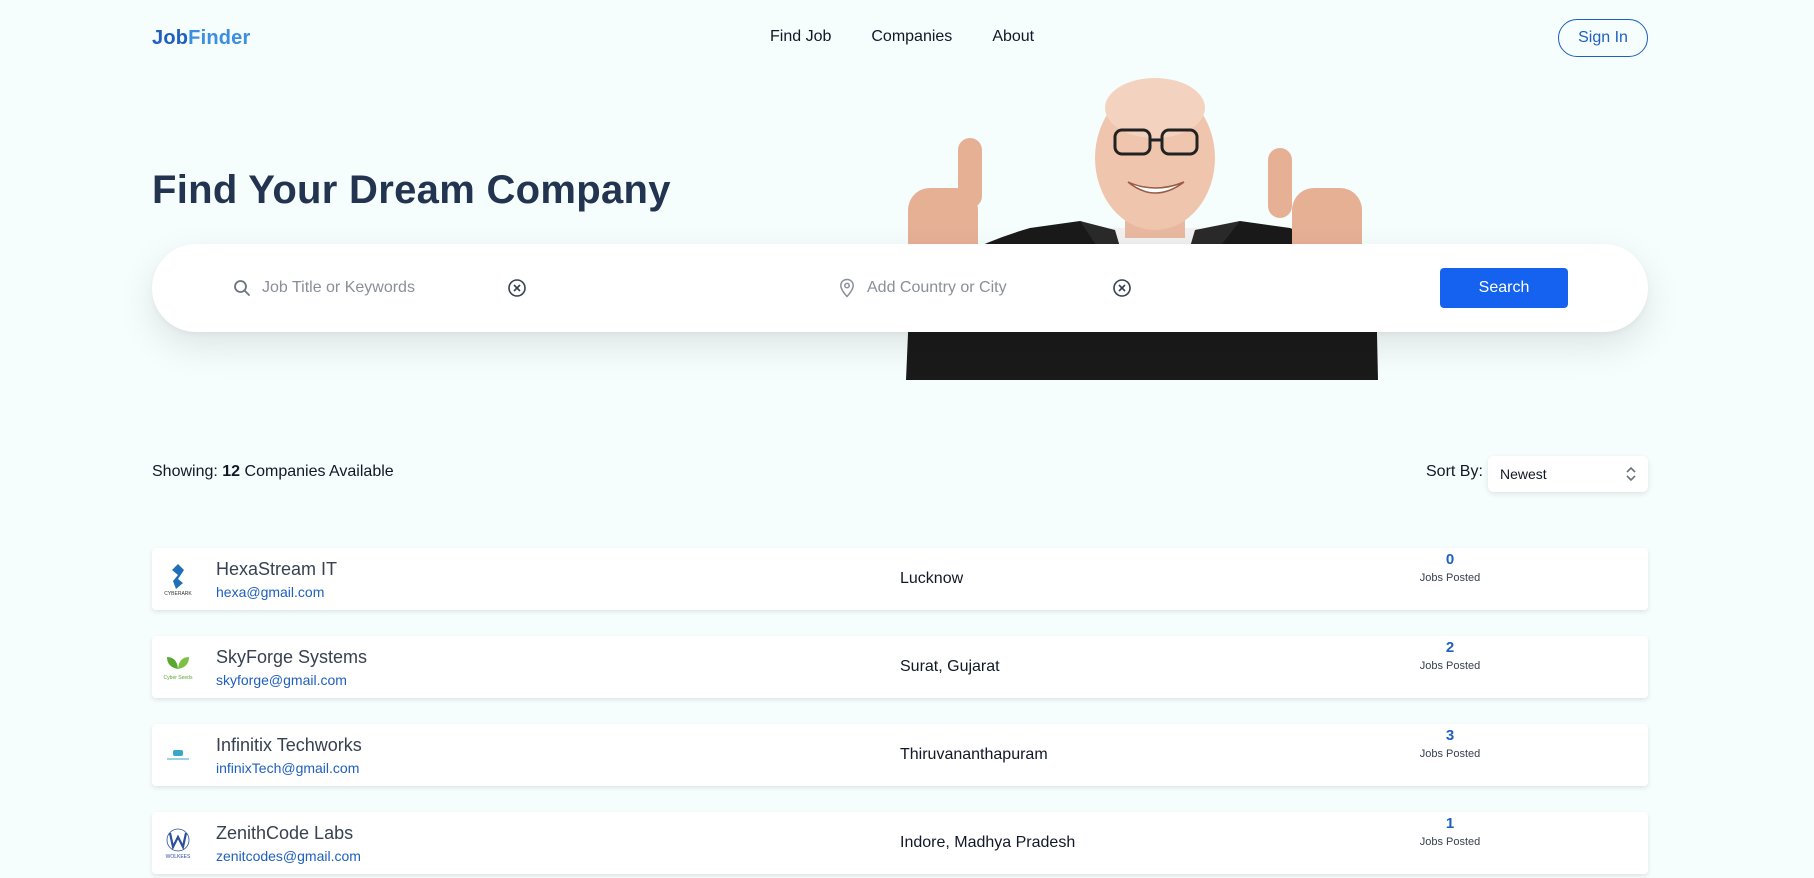  I want to click on nav-link-companies: Companies, so click(911, 37).